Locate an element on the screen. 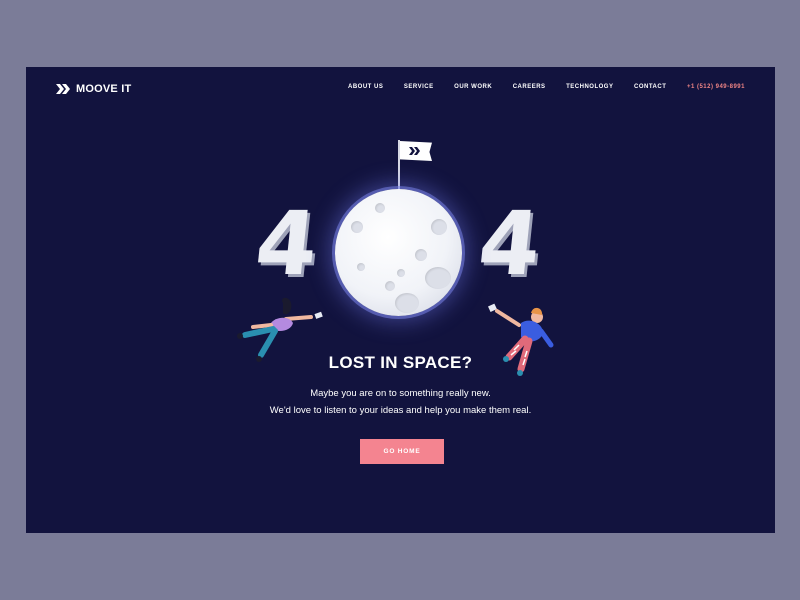  flag-chevron-icon is located at coordinates (414, 151).